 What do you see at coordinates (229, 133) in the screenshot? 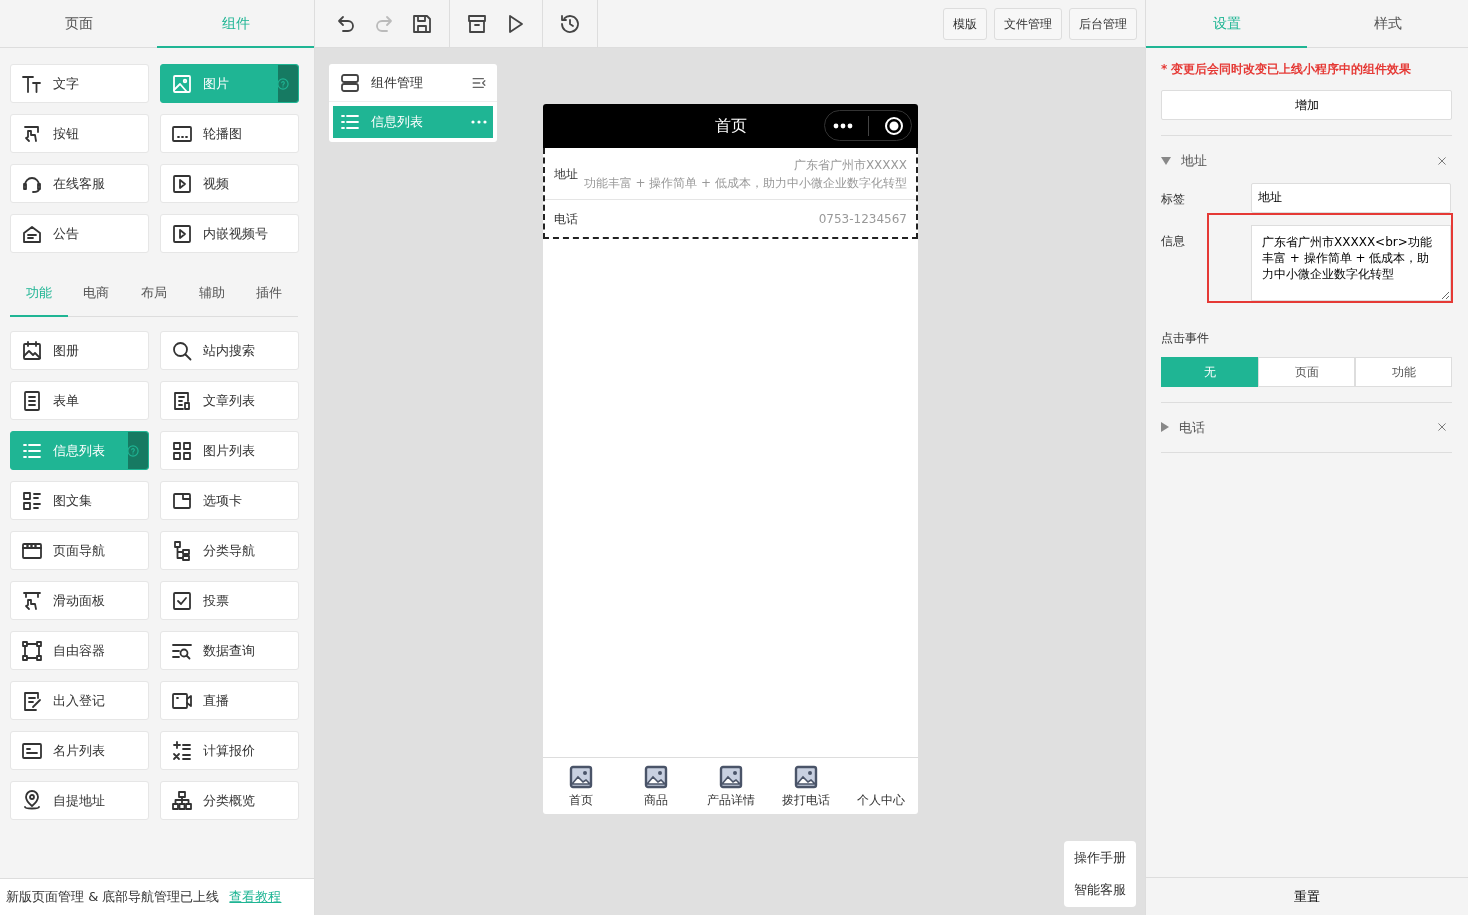
I see `component-tile: 轮播图` at bounding box center [229, 133].